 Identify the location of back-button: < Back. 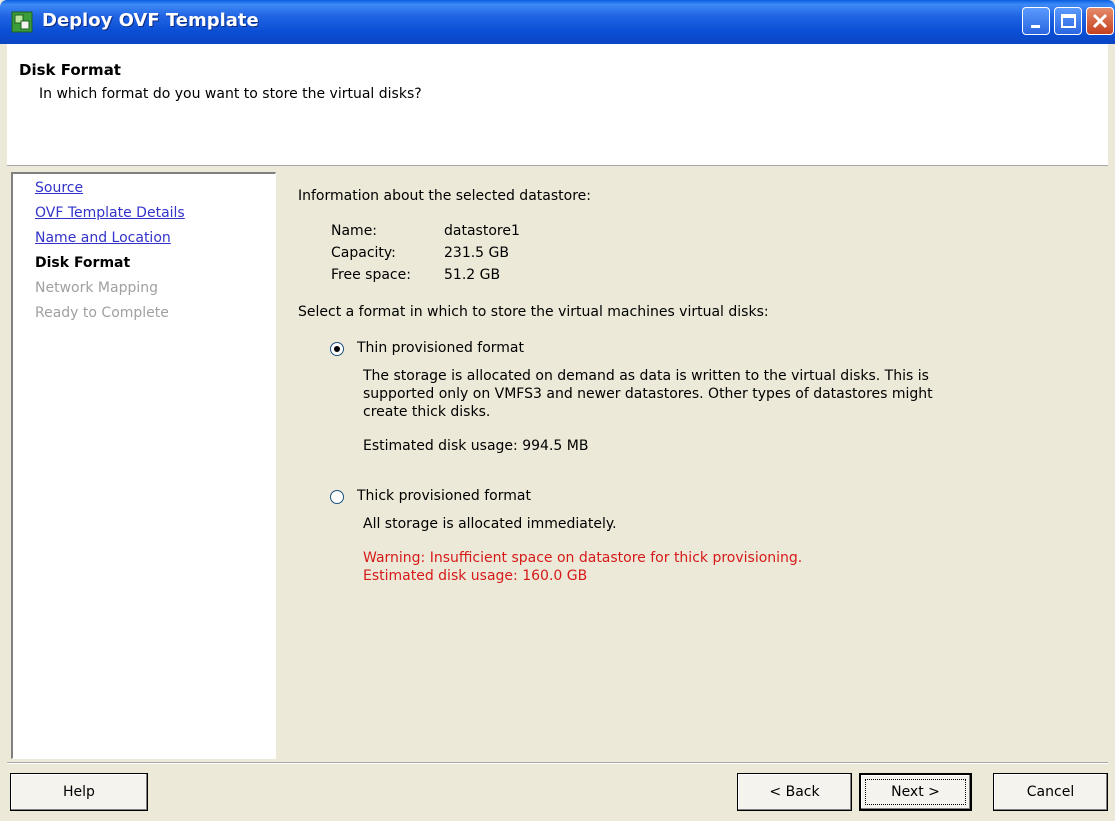
(794, 792).